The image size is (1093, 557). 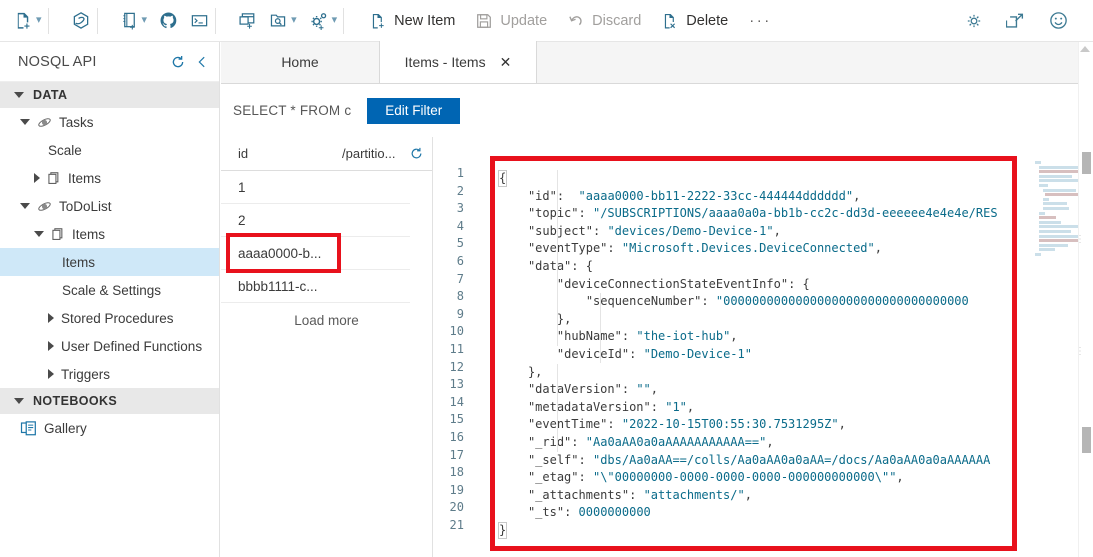 What do you see at coordinates (1057, 351) in the screenshot?
I see `editor-minimap` at bounding box center [1057, 351].